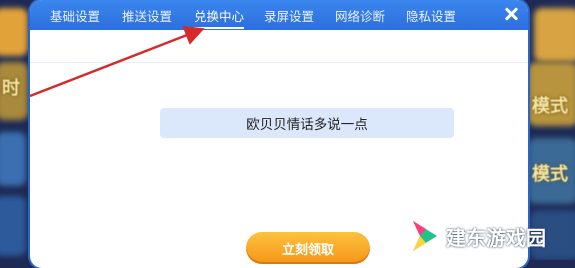  I want to click on tab-bar: 基础设置 推送设置 兑换中心 录屏设置 网络诊断 隐私设置, so click(279, 15).